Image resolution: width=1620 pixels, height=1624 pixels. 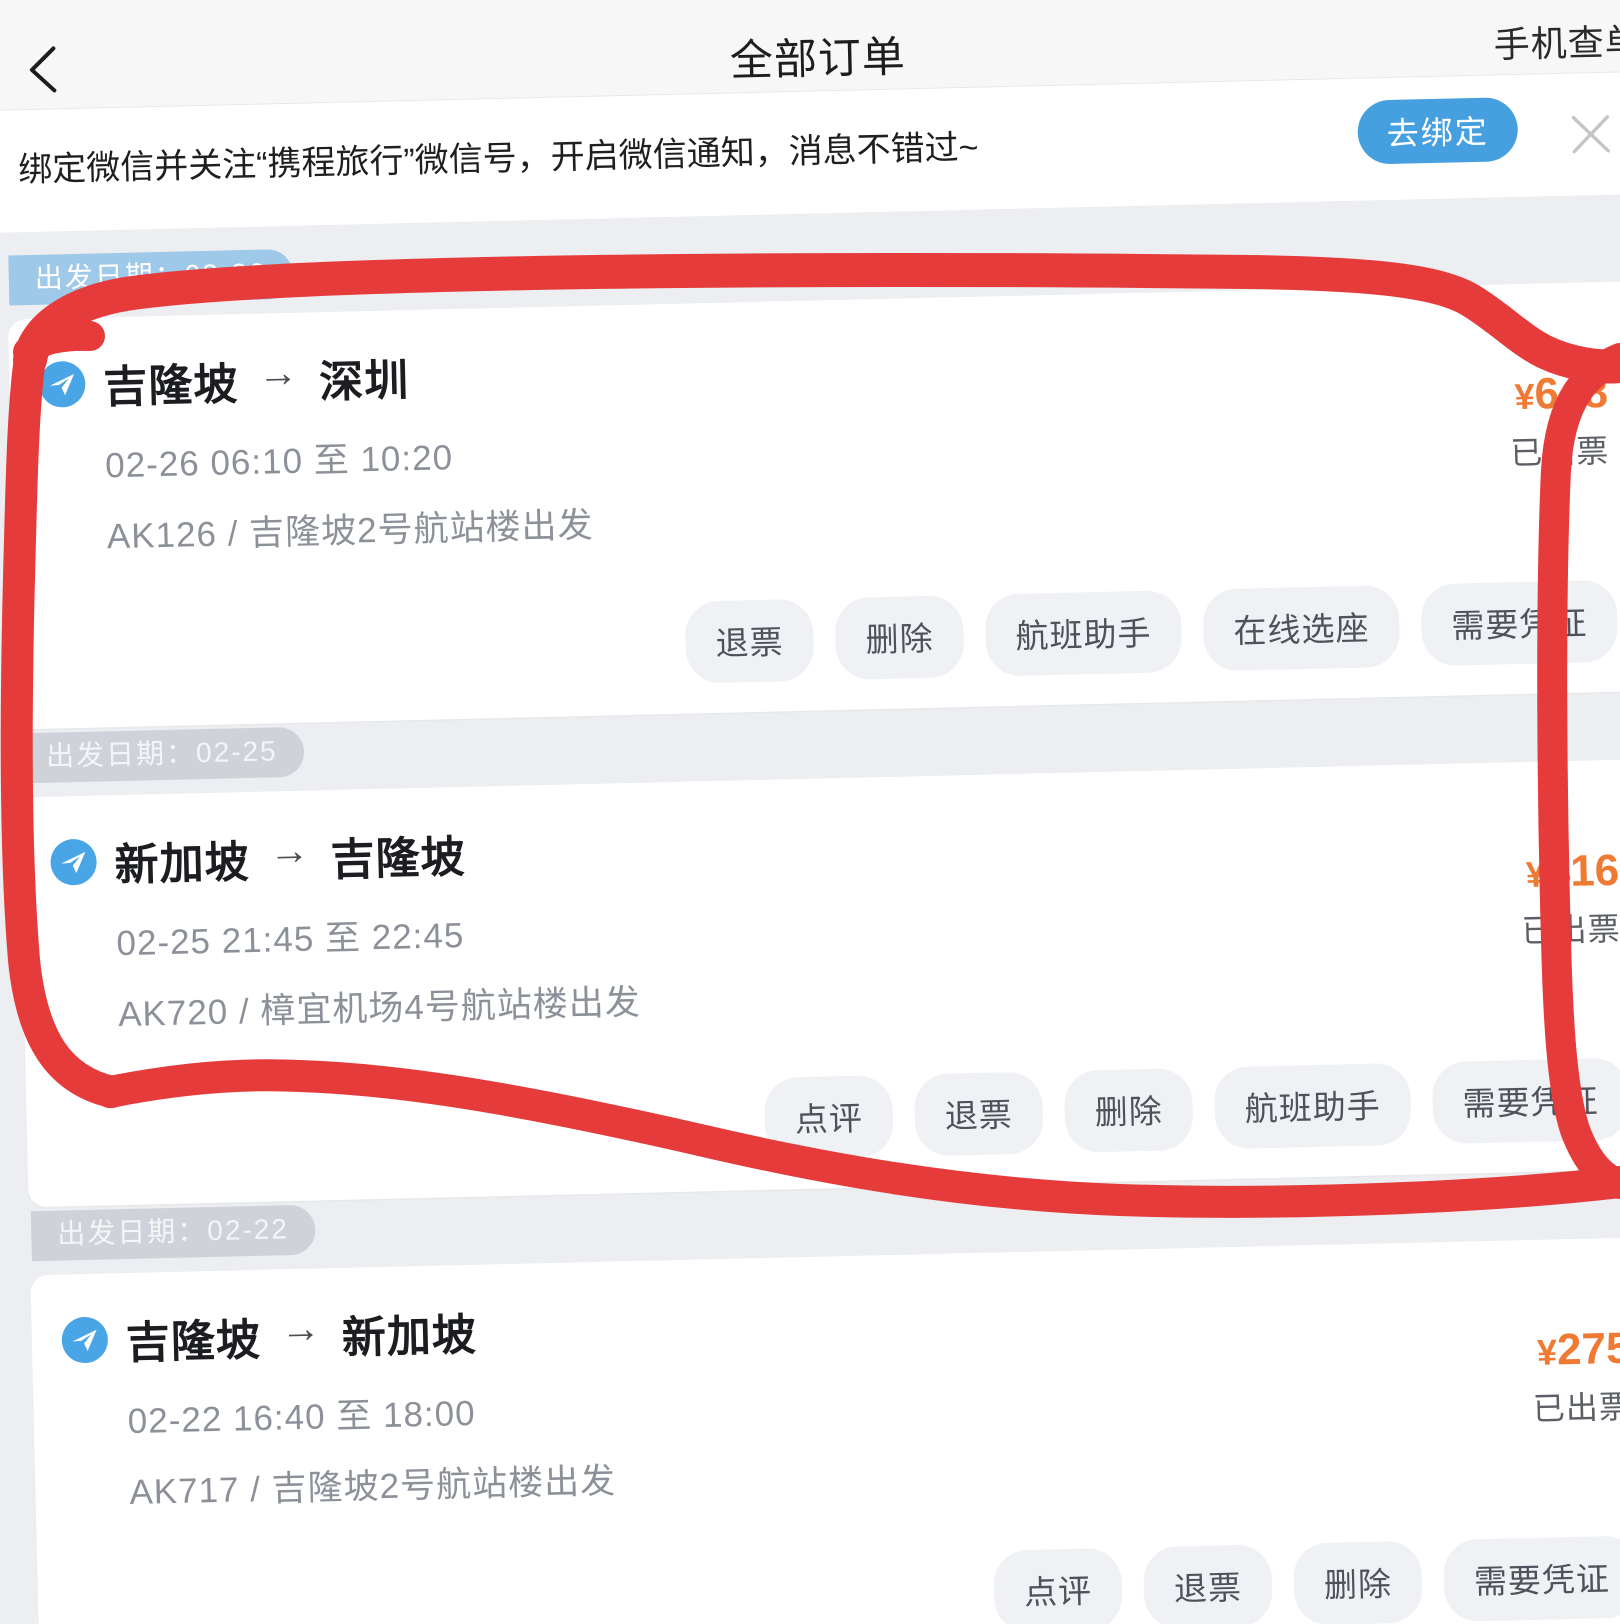 I want to click on order-actions: 点评 退票 删除 需要凭证, so click(x=843, y=1579).